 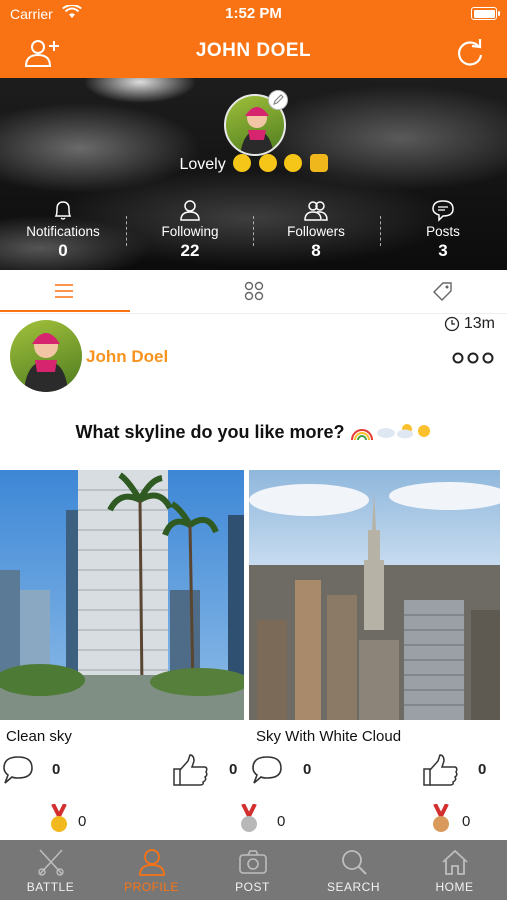 I want to click on option-caption-right: Sky With White Cloud, so click(x=329, y=736).